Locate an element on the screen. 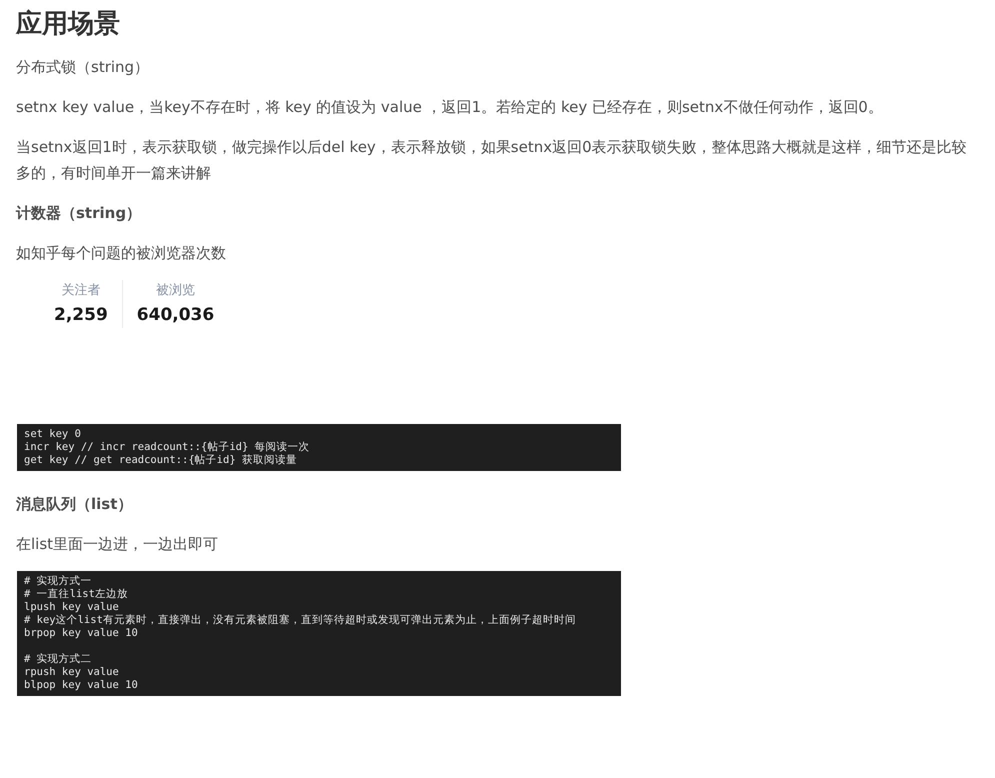 This screenshot has width=995, height=778. paragraph: 分布式锁（string） is located at coordinates (83, 67).